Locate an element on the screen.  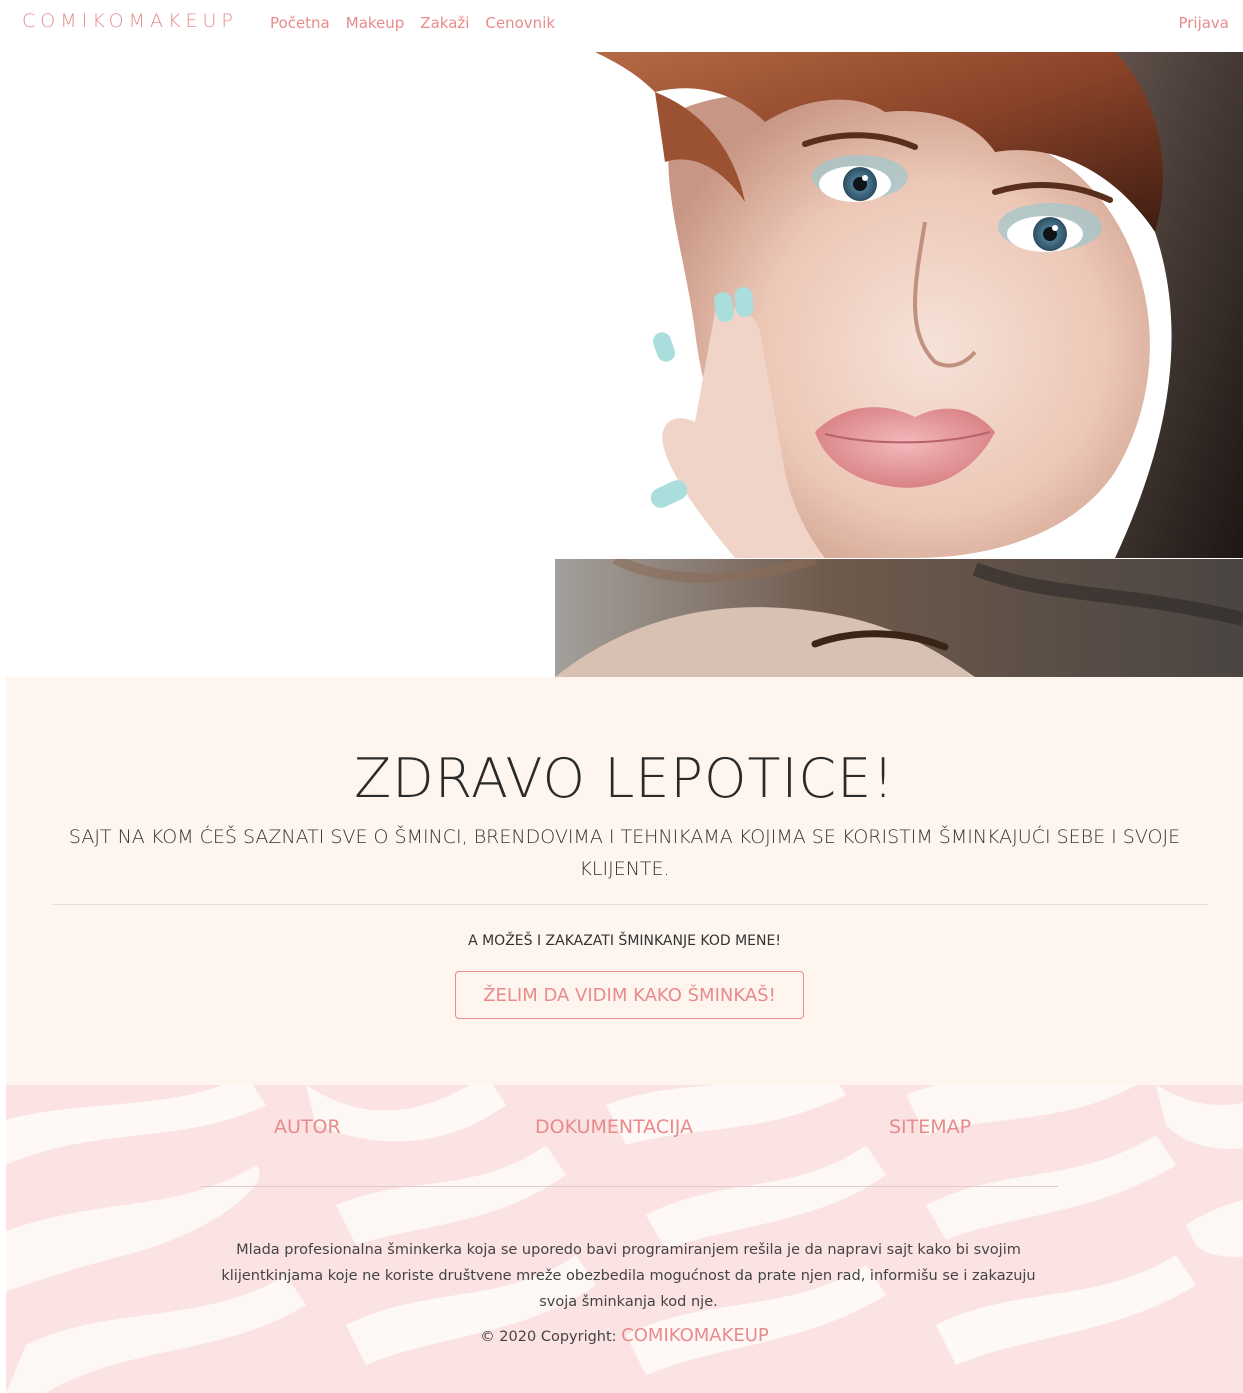
divider is located at coordinates (630, 904).